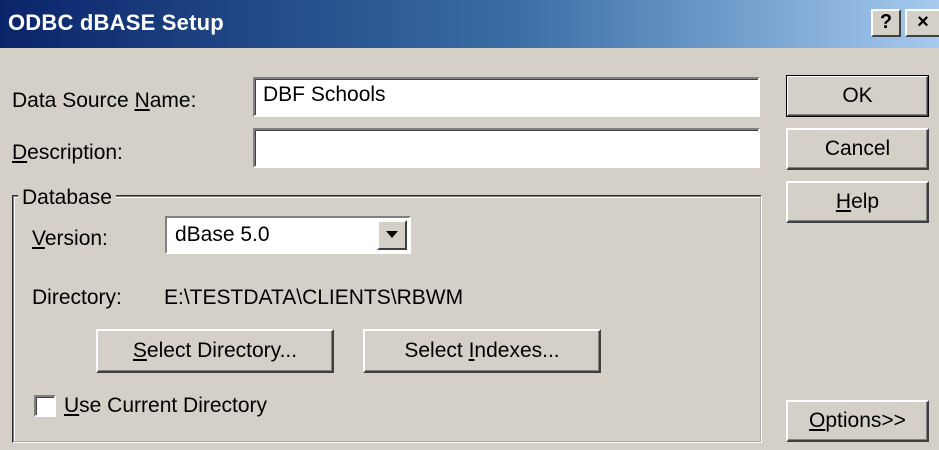  What do you see at coordinates (70, 238) in the screenshot?
I see `version-label: Version:` at bounding box center [70, 238].